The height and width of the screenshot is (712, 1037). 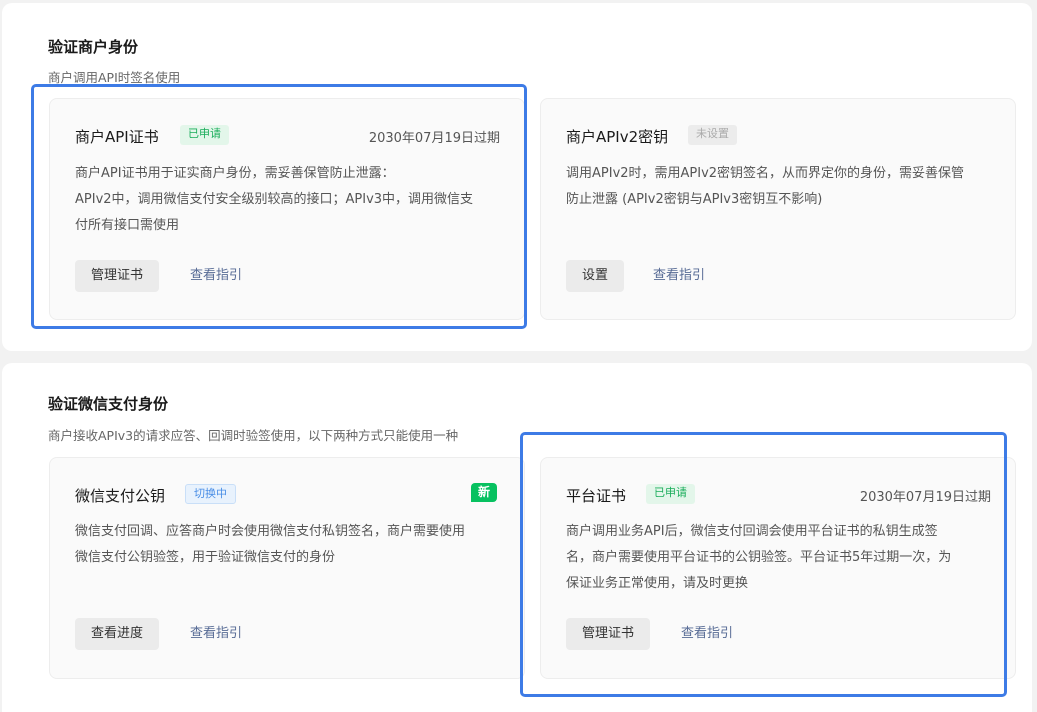 I want to click on card-title: 微信支付公钥, so click(x=120, y=496).